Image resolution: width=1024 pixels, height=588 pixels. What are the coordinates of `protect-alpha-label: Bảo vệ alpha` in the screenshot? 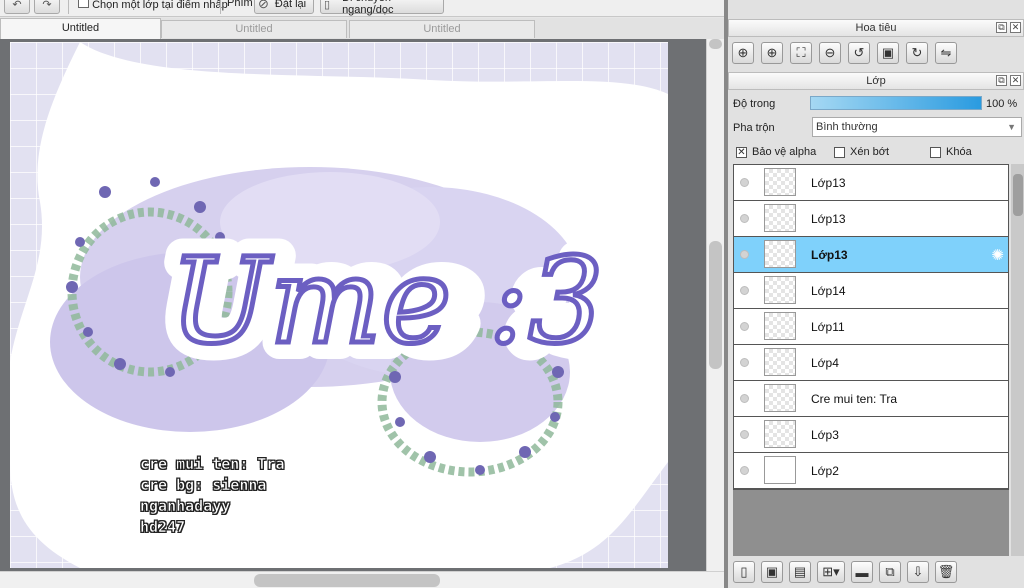 It's located at (784, 152).